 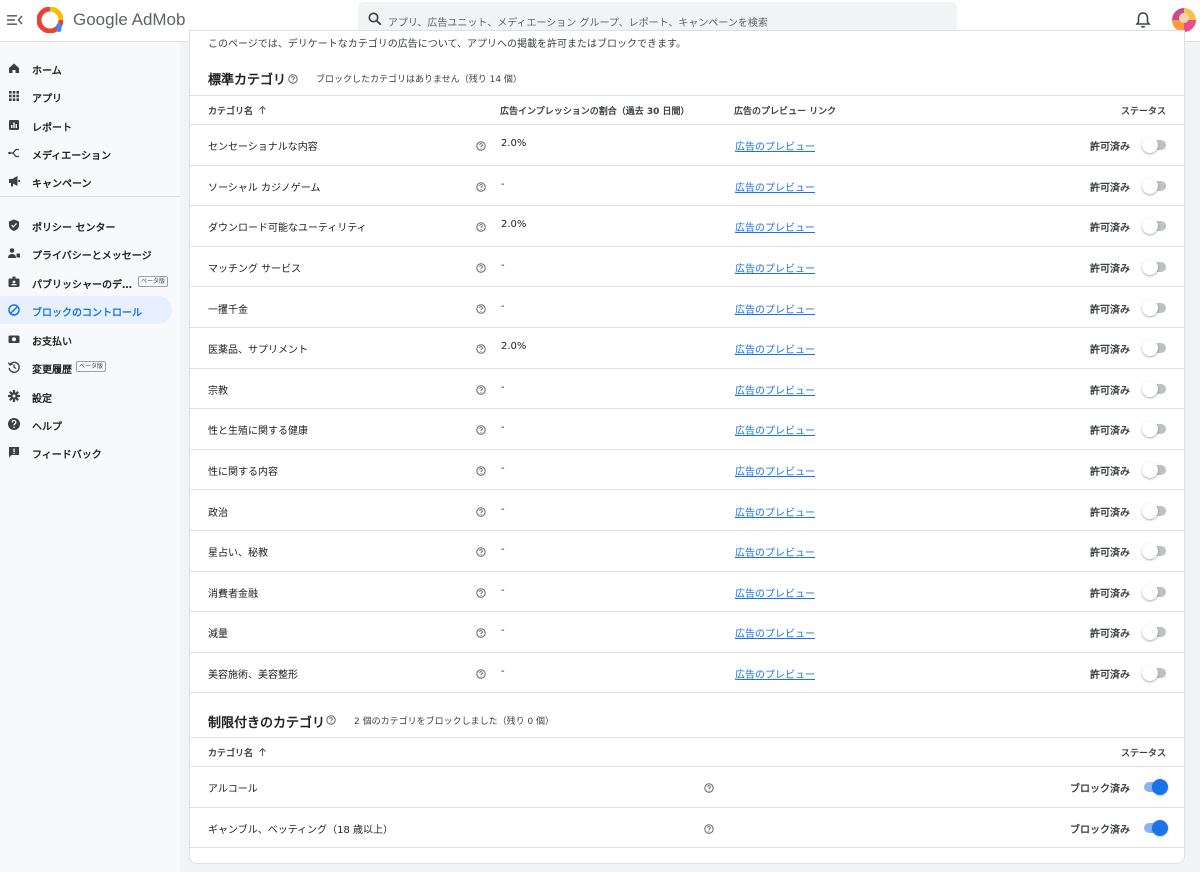 What do you see at coordinates (86, 339) in the screenshot?
I see `sidebar-item-payments: お支払い` at bounding box center [86, 339].